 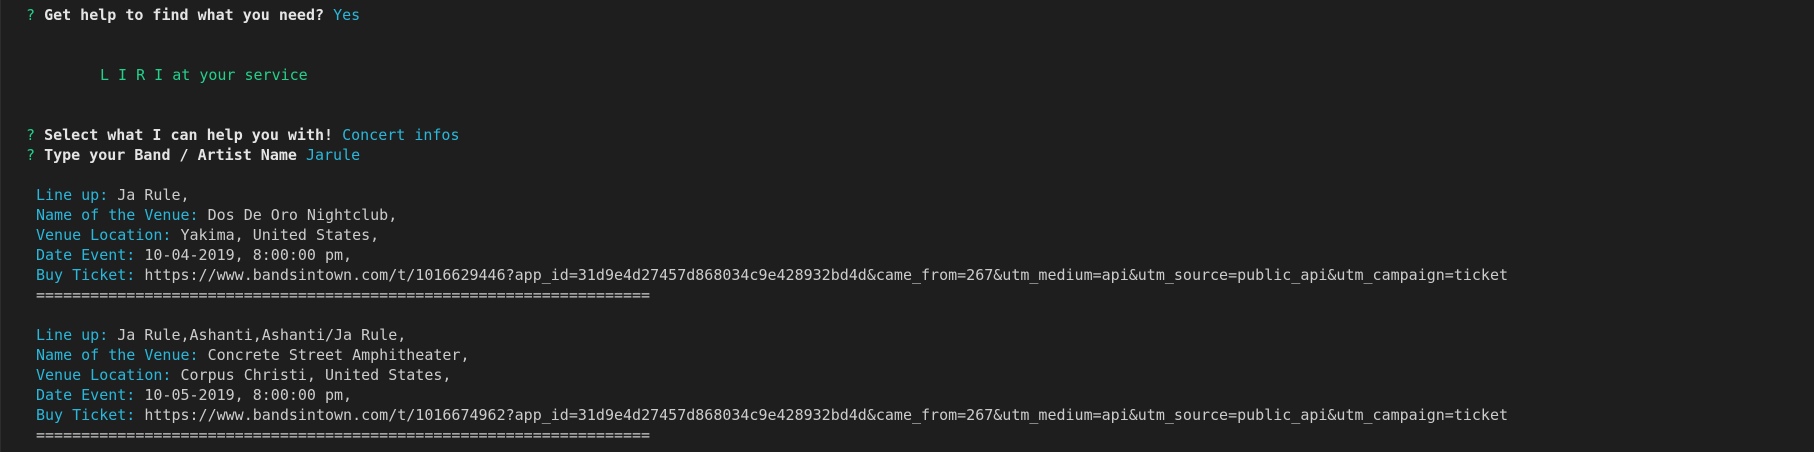 I want to click on event-date: Date Event: 10-04-2019, 8:00:00 pm,, so click(x=194, y=255).